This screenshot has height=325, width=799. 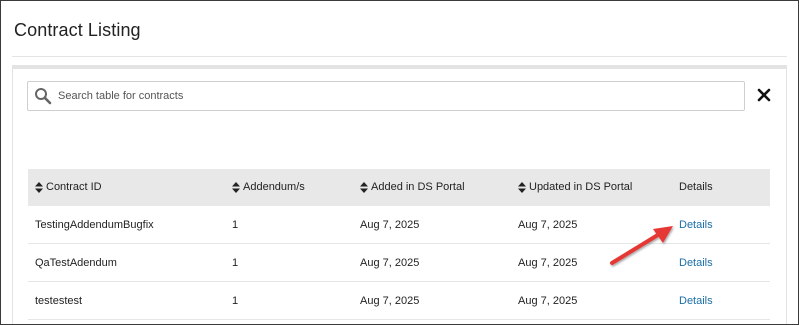 I want to click on title-divider, so click(x=399, y=56).